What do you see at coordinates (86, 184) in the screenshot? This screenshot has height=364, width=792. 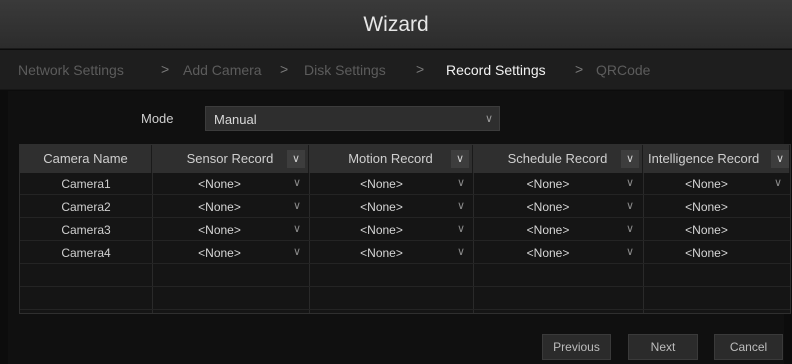 I see `camera-name: Camera1` at bounding box center [86, 184].